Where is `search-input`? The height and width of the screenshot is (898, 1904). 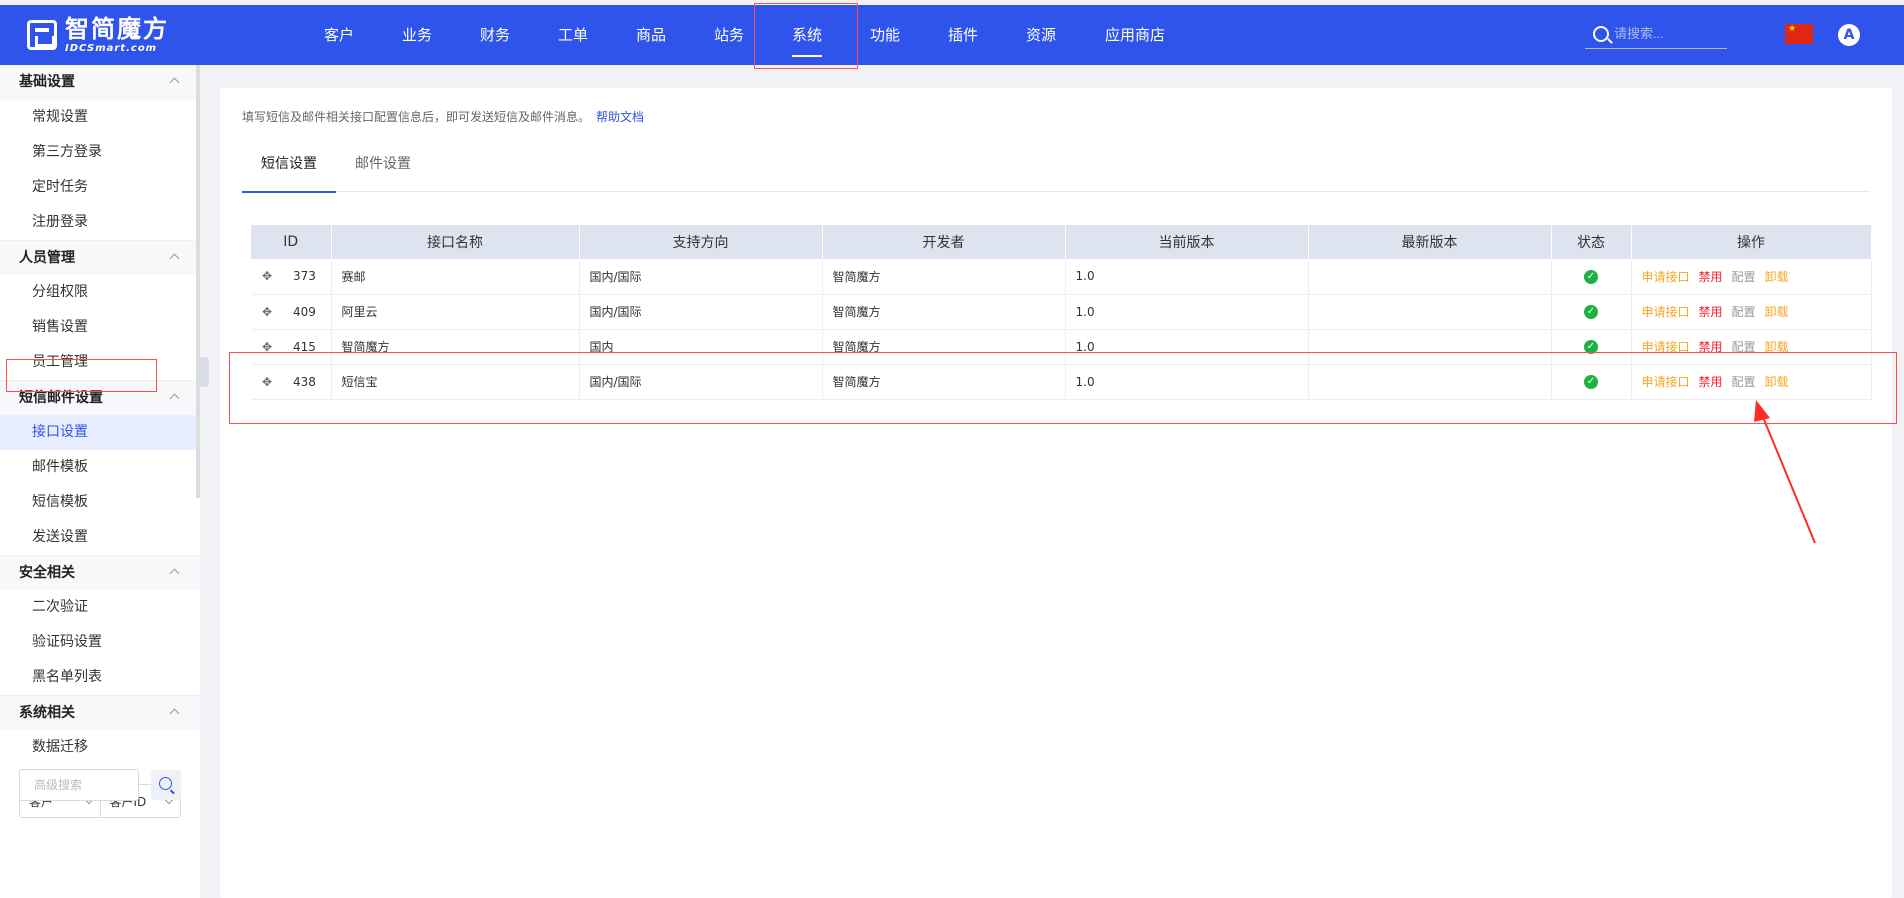
search-input is located at coordinates (1669, 33).